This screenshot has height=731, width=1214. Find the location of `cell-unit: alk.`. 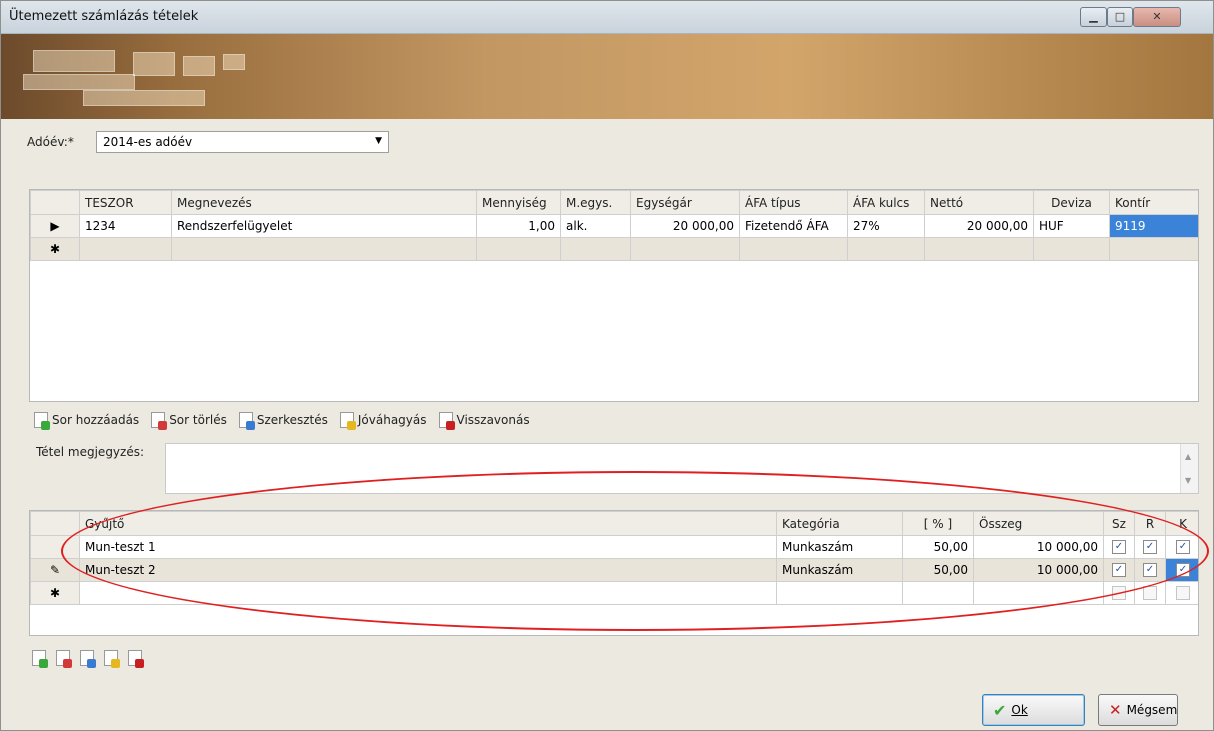

cell-unit: alk. is located at coordinates (595, 226).